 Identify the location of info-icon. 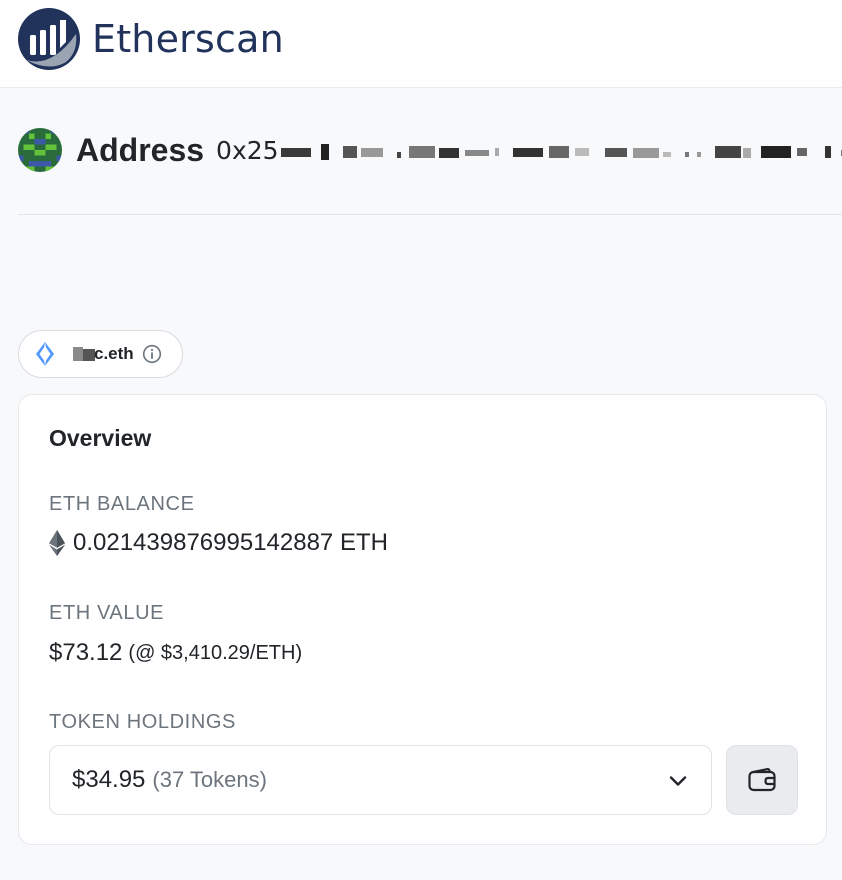
(152, 354).